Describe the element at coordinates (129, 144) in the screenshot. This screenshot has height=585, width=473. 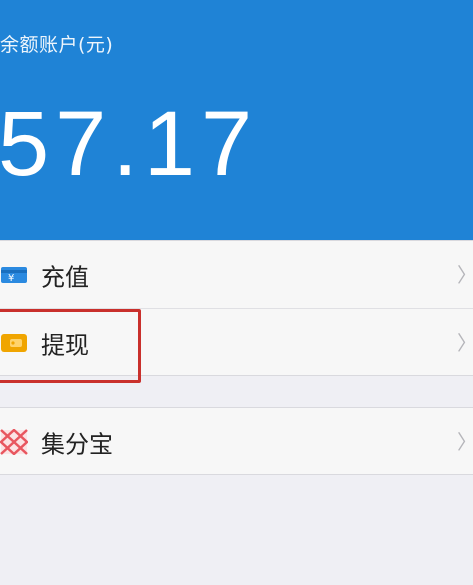
I see `balance-amount: 57.17` at that location.